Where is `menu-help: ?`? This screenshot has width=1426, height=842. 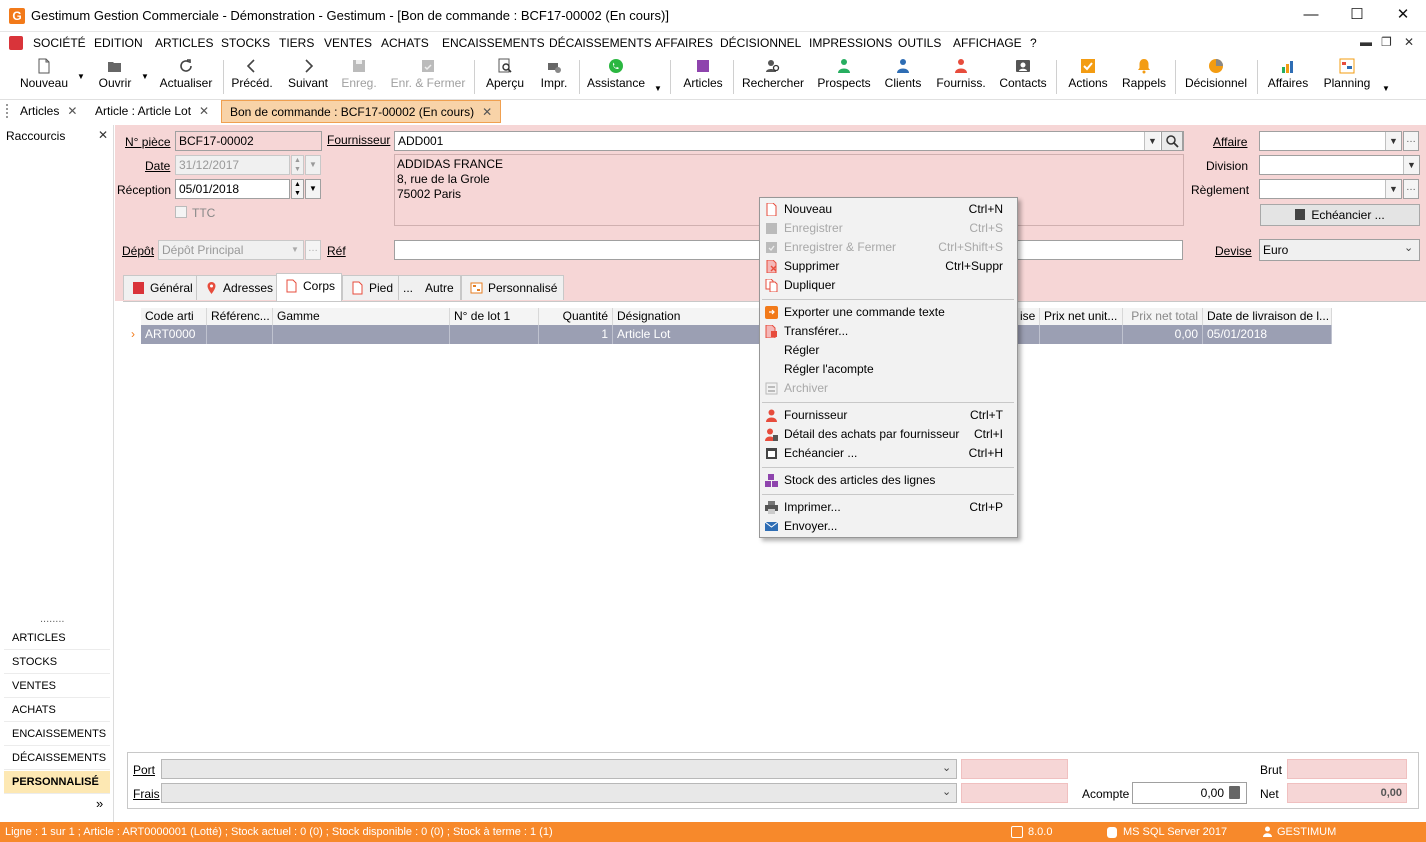 menu-help: ? is located at coordinates (1033, 43).